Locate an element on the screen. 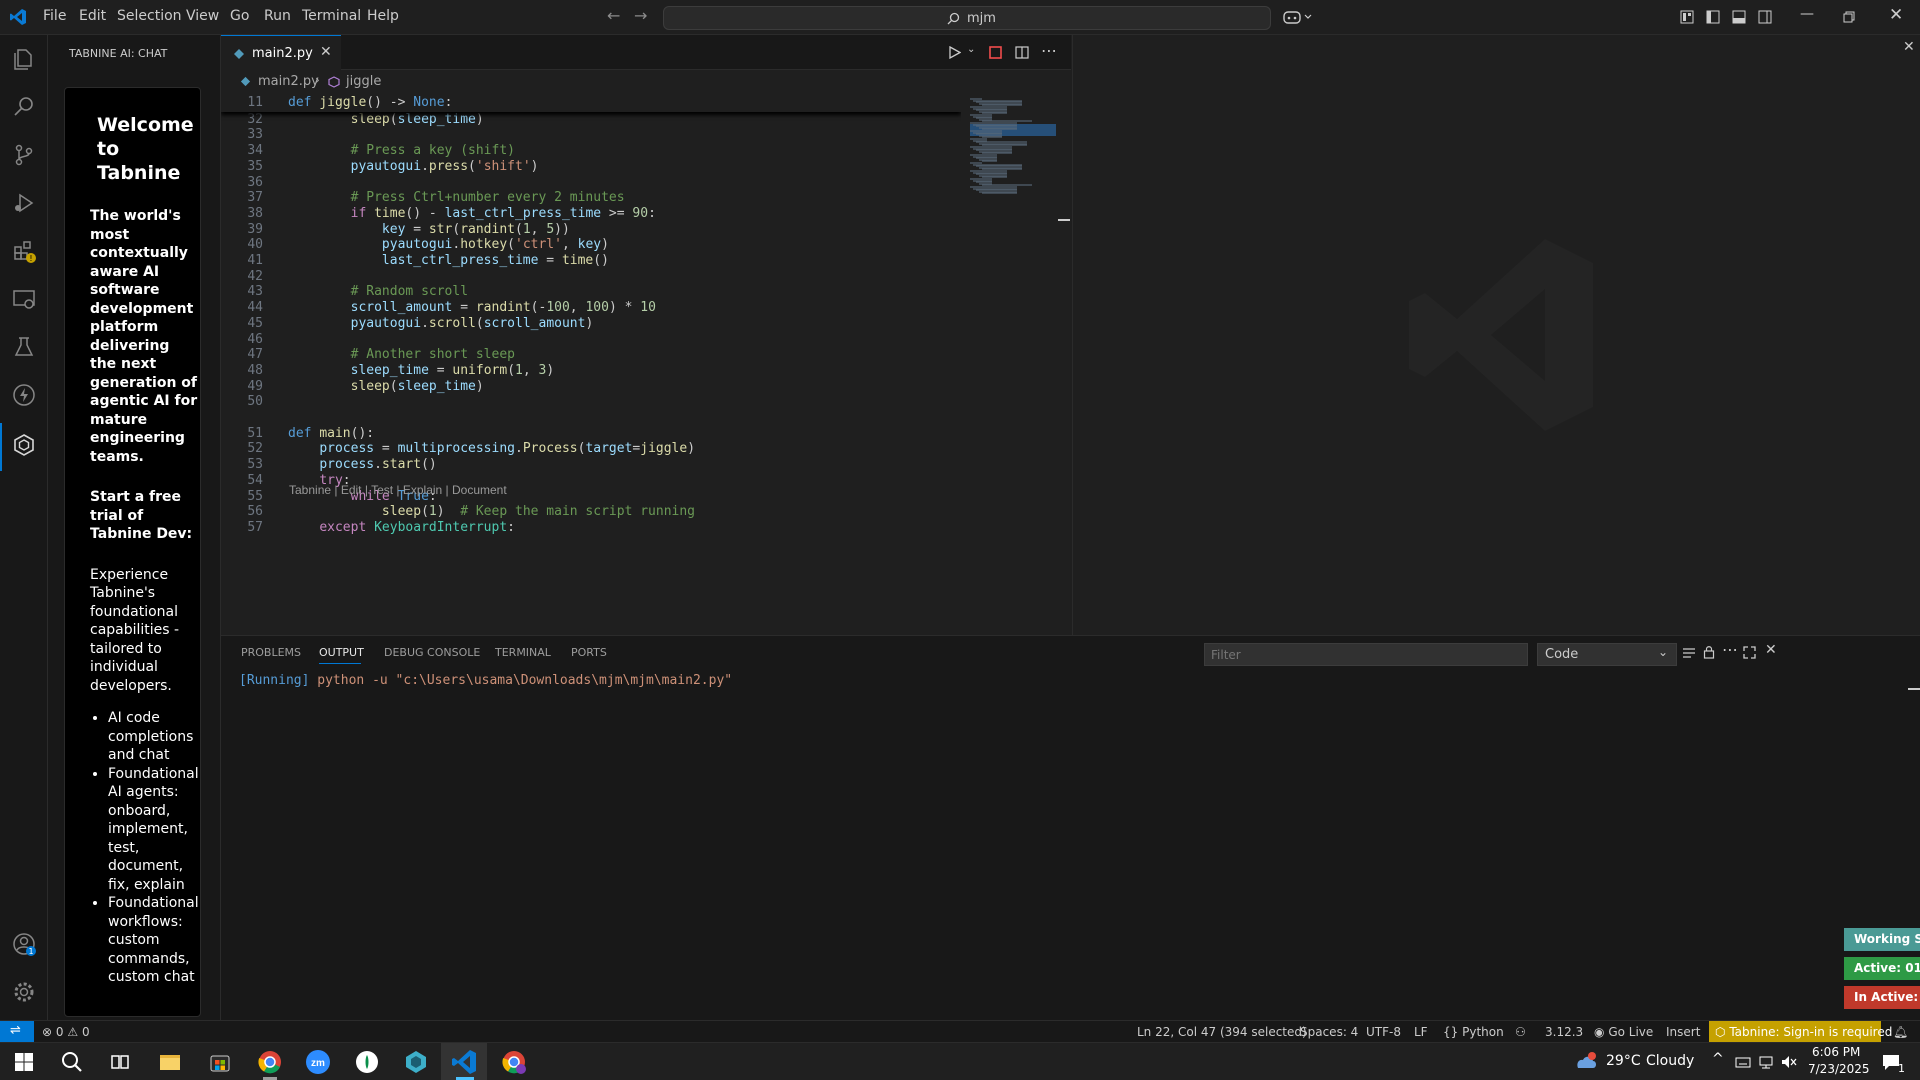  weather-condition: Cloudy is located at coordinates (1670, 1061).